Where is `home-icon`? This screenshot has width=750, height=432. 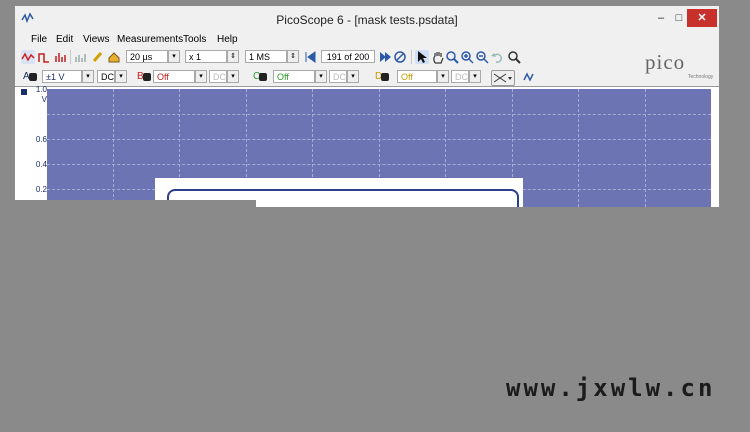
home-icon is located at coordinates (114, 57).